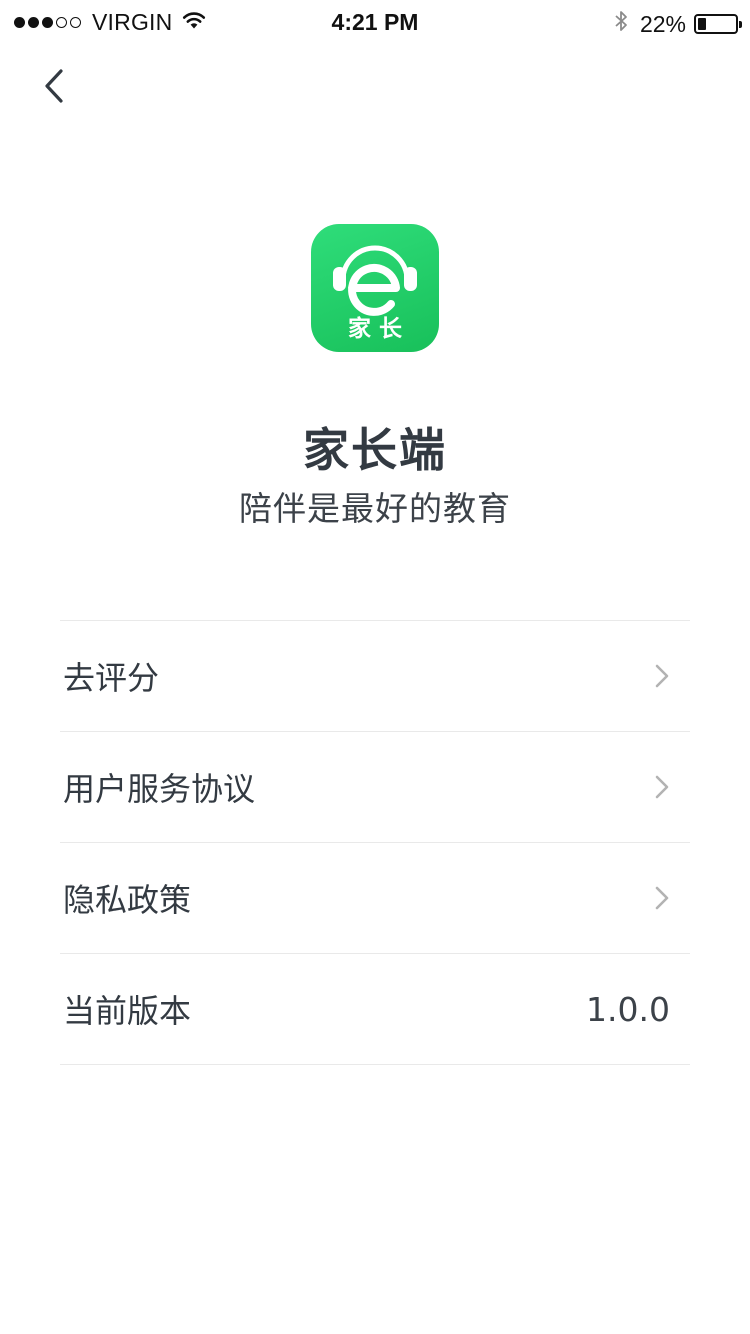 Image resolution: width=750 pixels, height=1334 pixels. I want to click on menu-item-label: 去评分, so click(111, 678).